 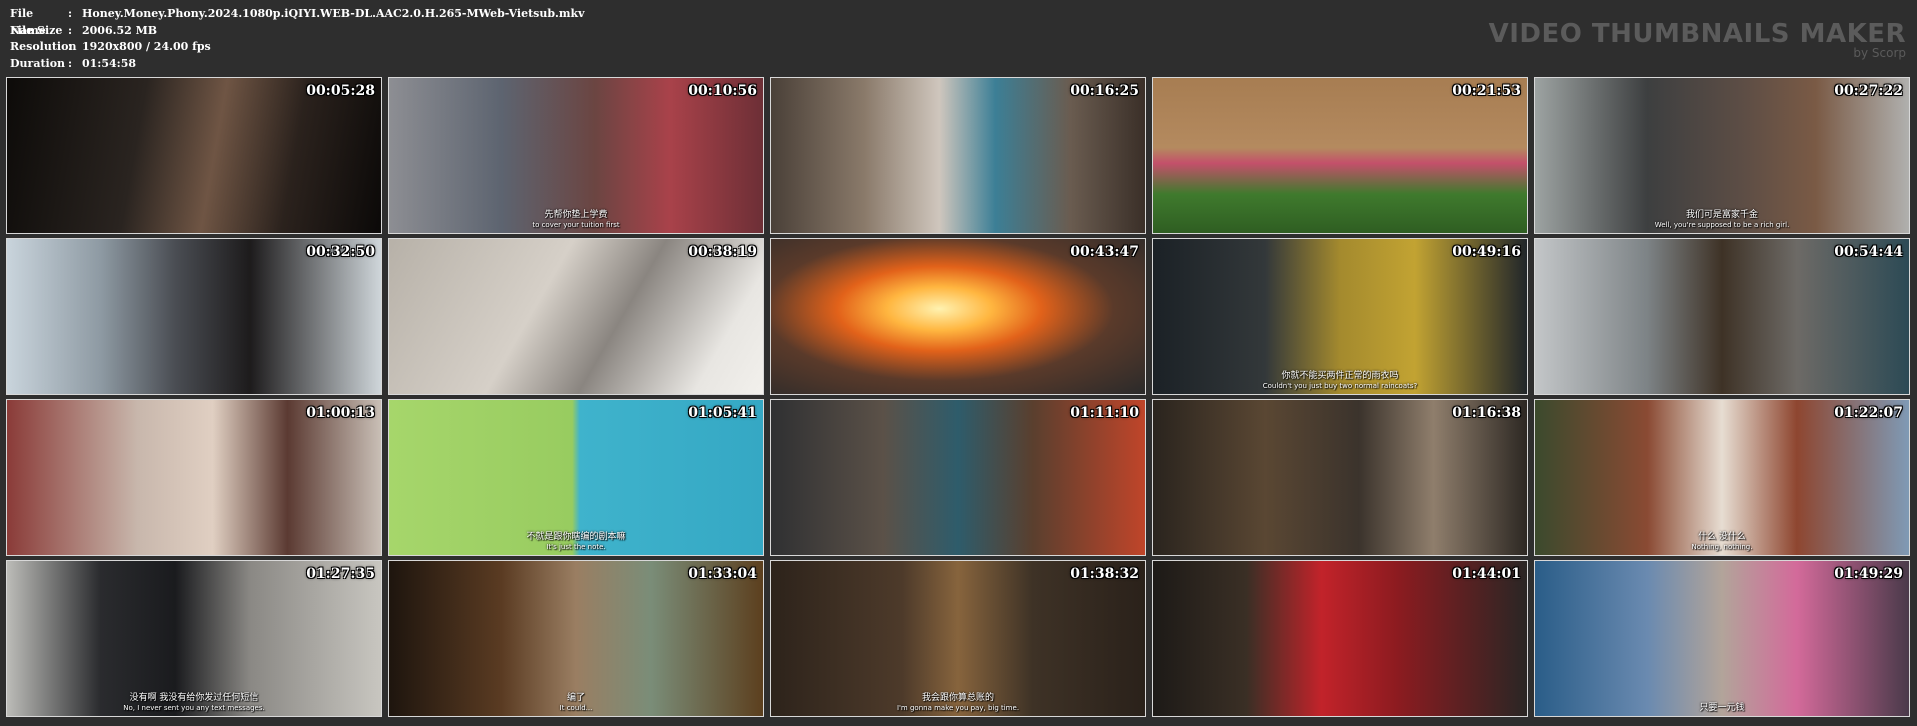 I want to click on file-info-row: Duration : 01:54:58, so click(x=297, y=64).